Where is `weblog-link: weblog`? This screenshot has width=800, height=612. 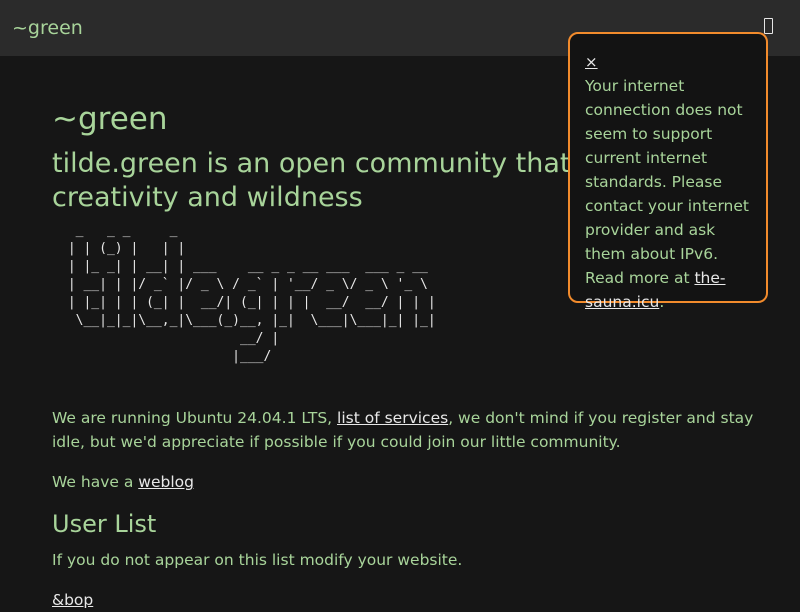
weblog-link: weblog is located at coordinates (166, 482).